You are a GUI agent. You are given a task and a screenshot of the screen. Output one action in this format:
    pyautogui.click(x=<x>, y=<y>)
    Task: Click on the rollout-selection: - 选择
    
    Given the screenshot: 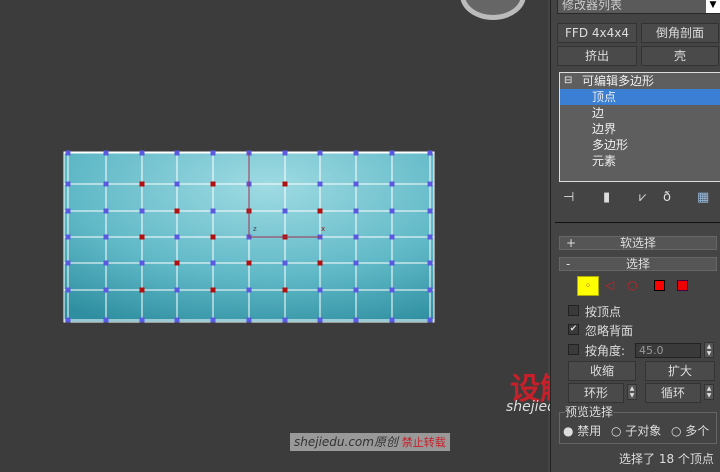 What is the action you would take?
    pyautogui.click(x=638, y=264)
    